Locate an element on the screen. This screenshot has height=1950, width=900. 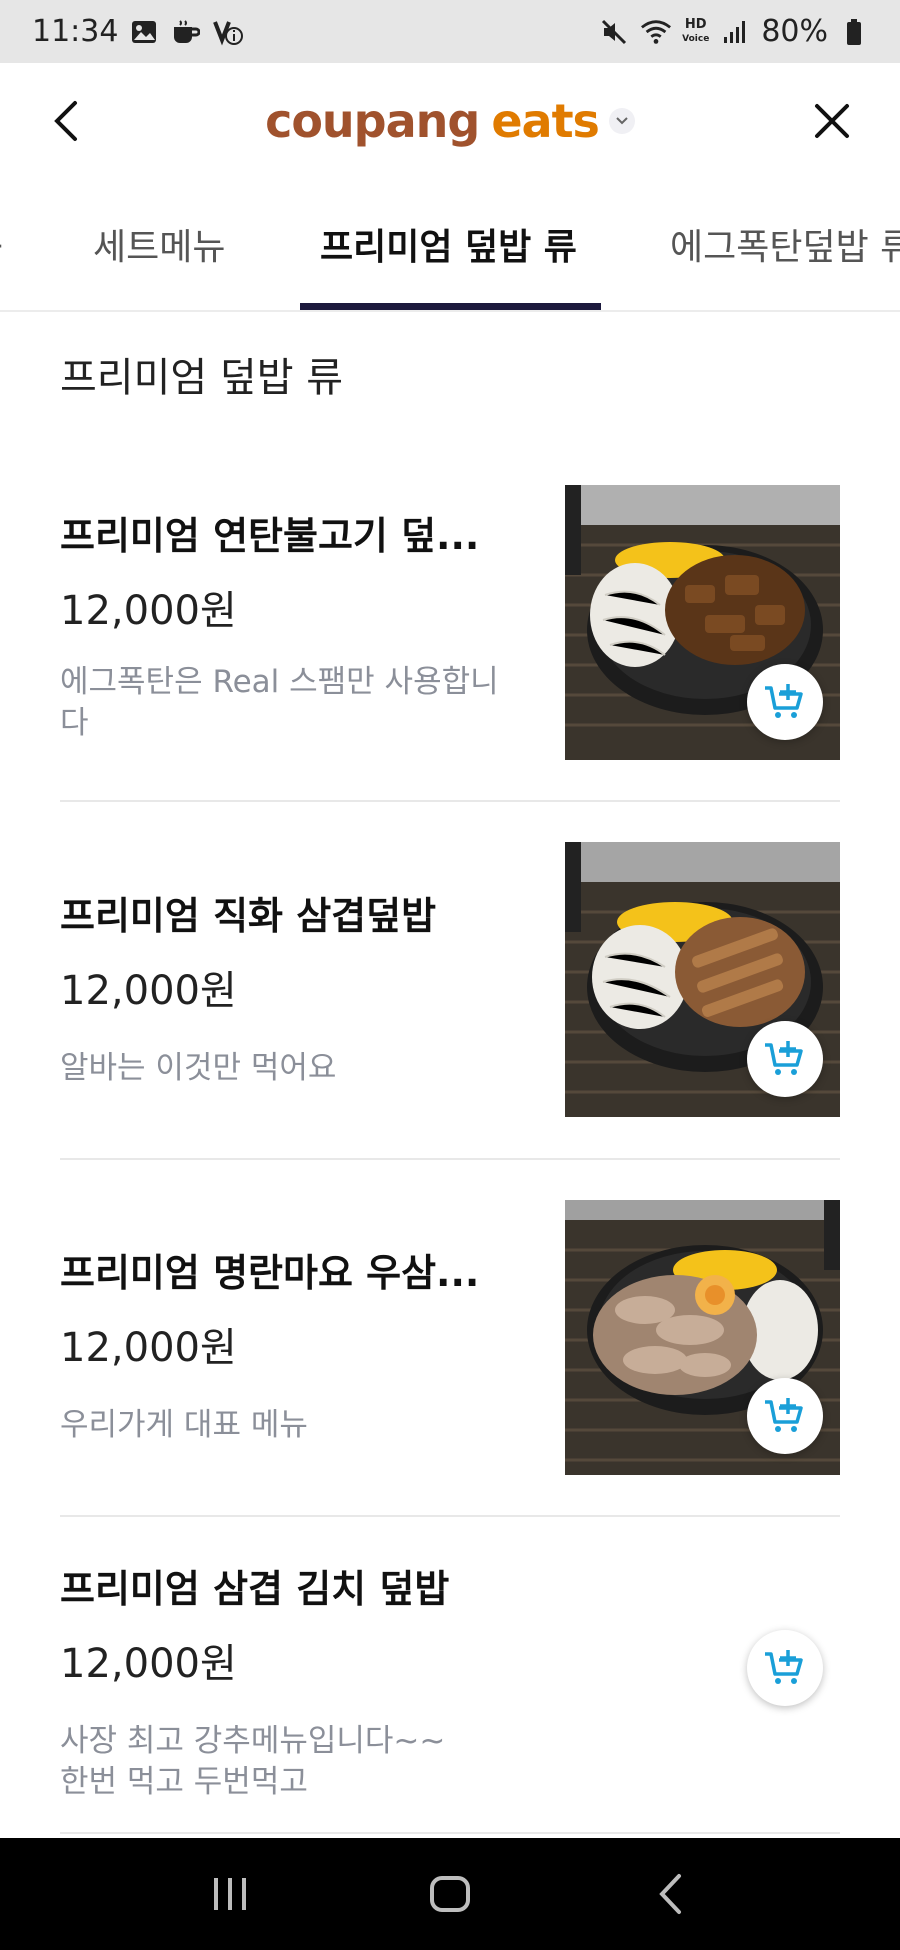
system-nav-bar is located at coordinates (450, 1894).